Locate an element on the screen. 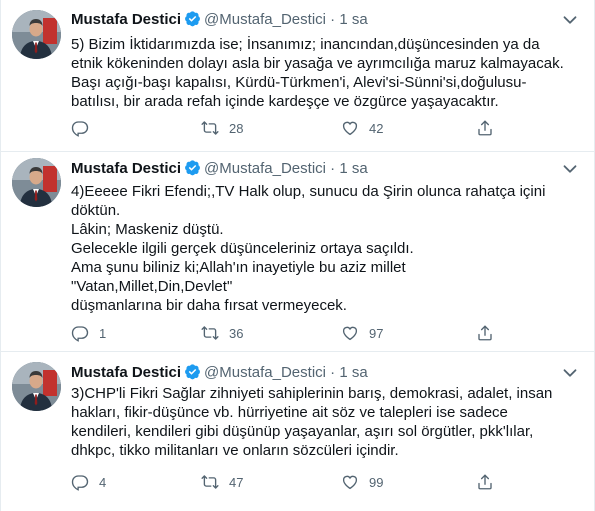 The height and width of the screenshot is (511, 595). reply-button: 4 is located at coordinates (88, 482).